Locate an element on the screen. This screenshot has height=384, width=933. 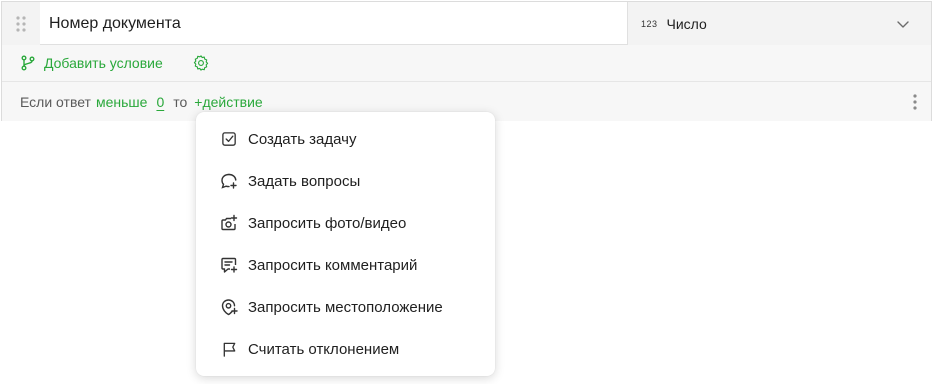
menu-item-ask-questions: Задать вопросы is located at coordinates (345, 181).